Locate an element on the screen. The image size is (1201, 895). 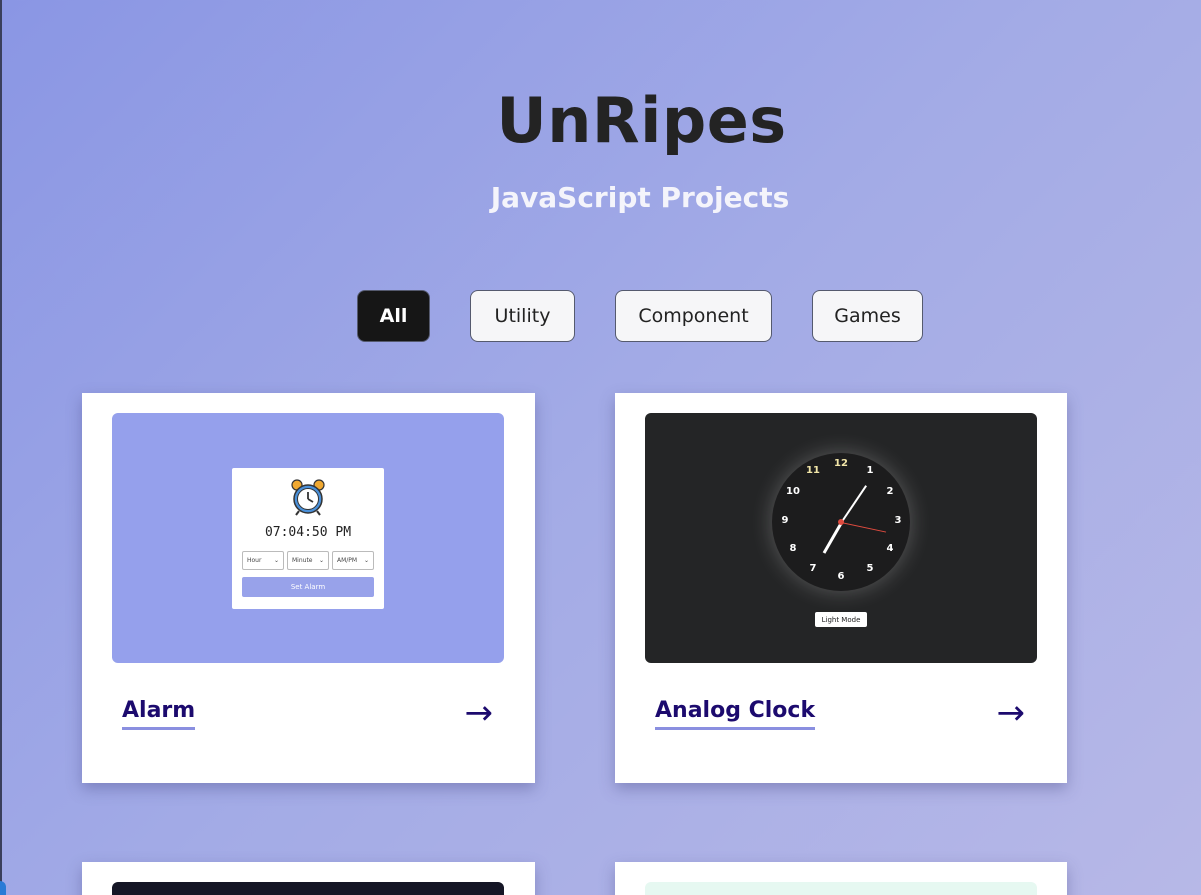
ampm-select-label: AM/PM is located at coordinates (347, 560).